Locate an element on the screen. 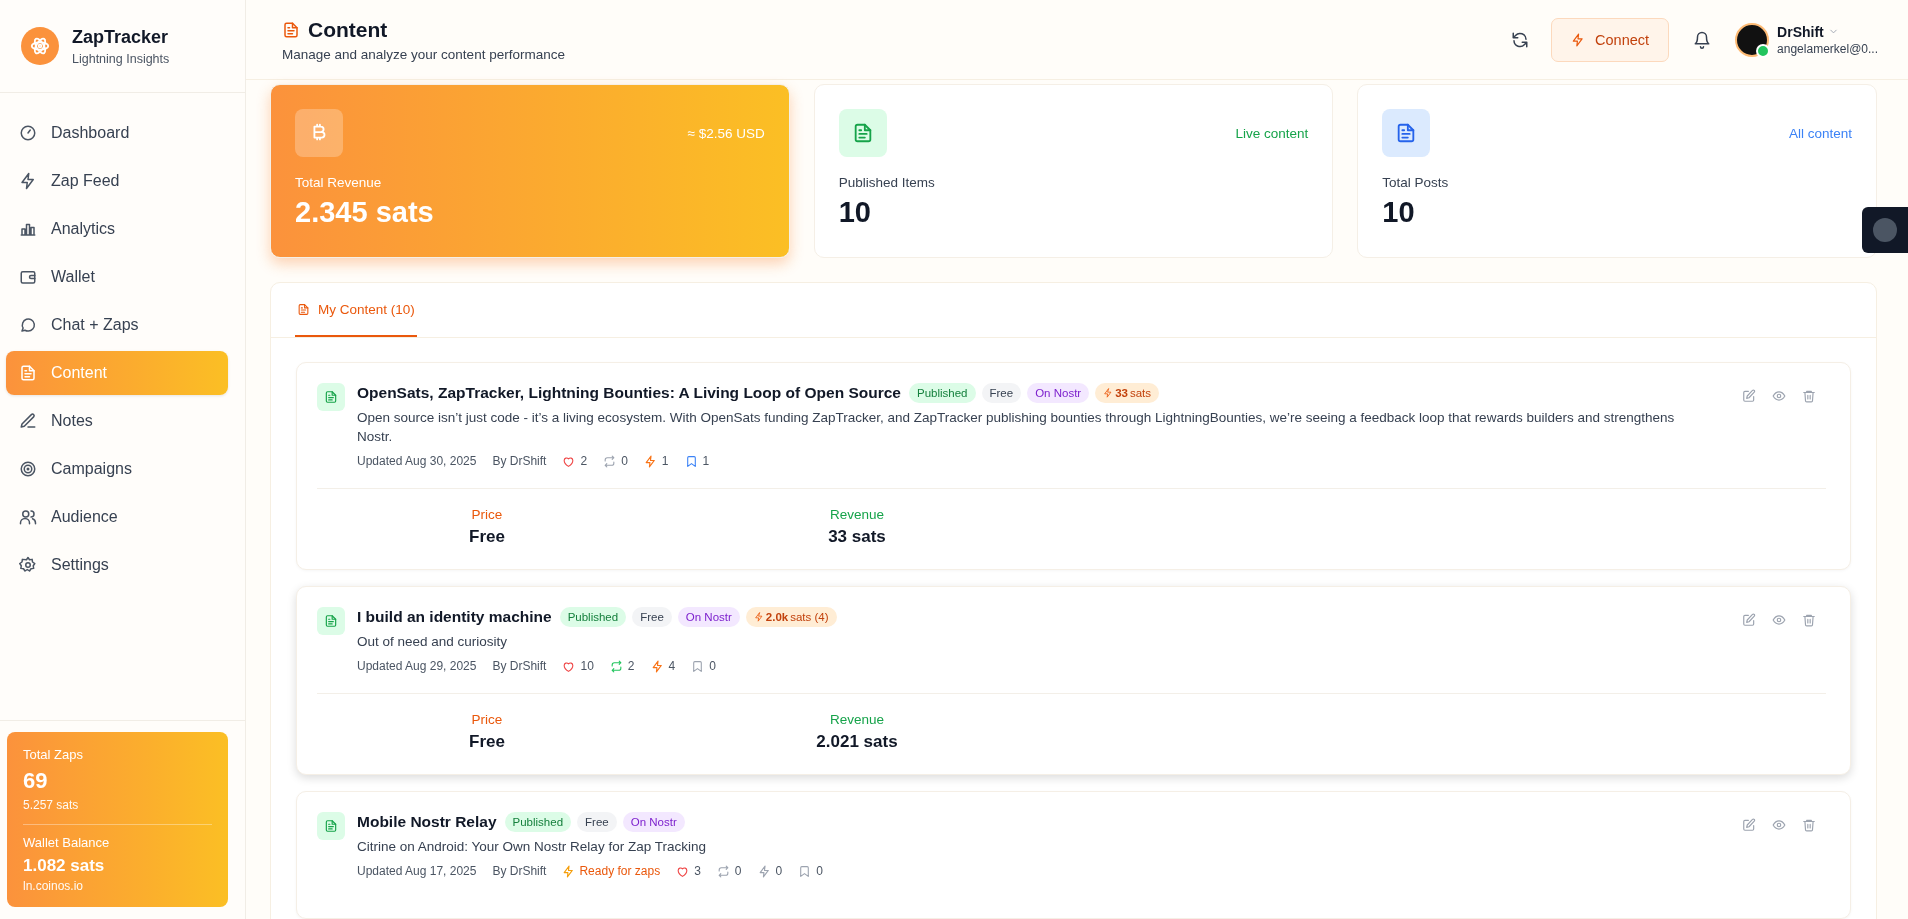  ready-for-zaps-label: Ready for zaps is located at coordinates (620, 871).